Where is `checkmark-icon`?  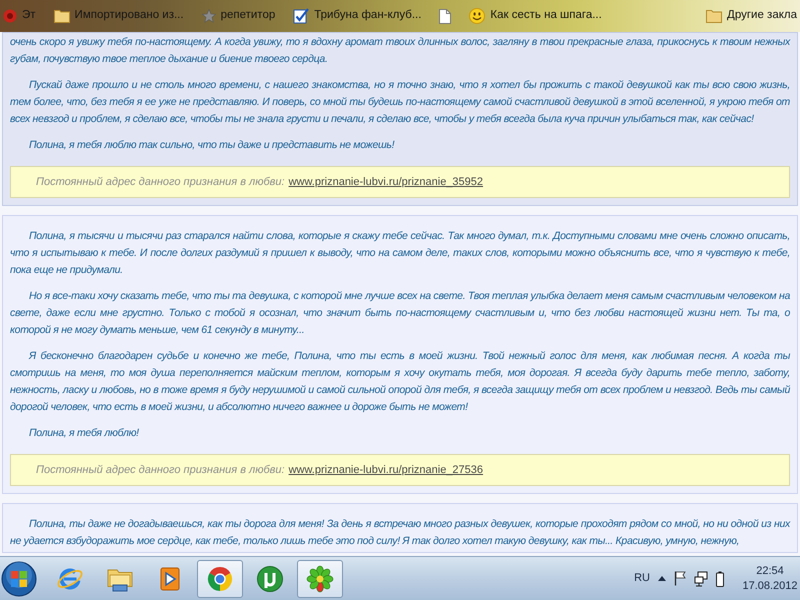
checkmark-icon is located at coordinates (301, 16).